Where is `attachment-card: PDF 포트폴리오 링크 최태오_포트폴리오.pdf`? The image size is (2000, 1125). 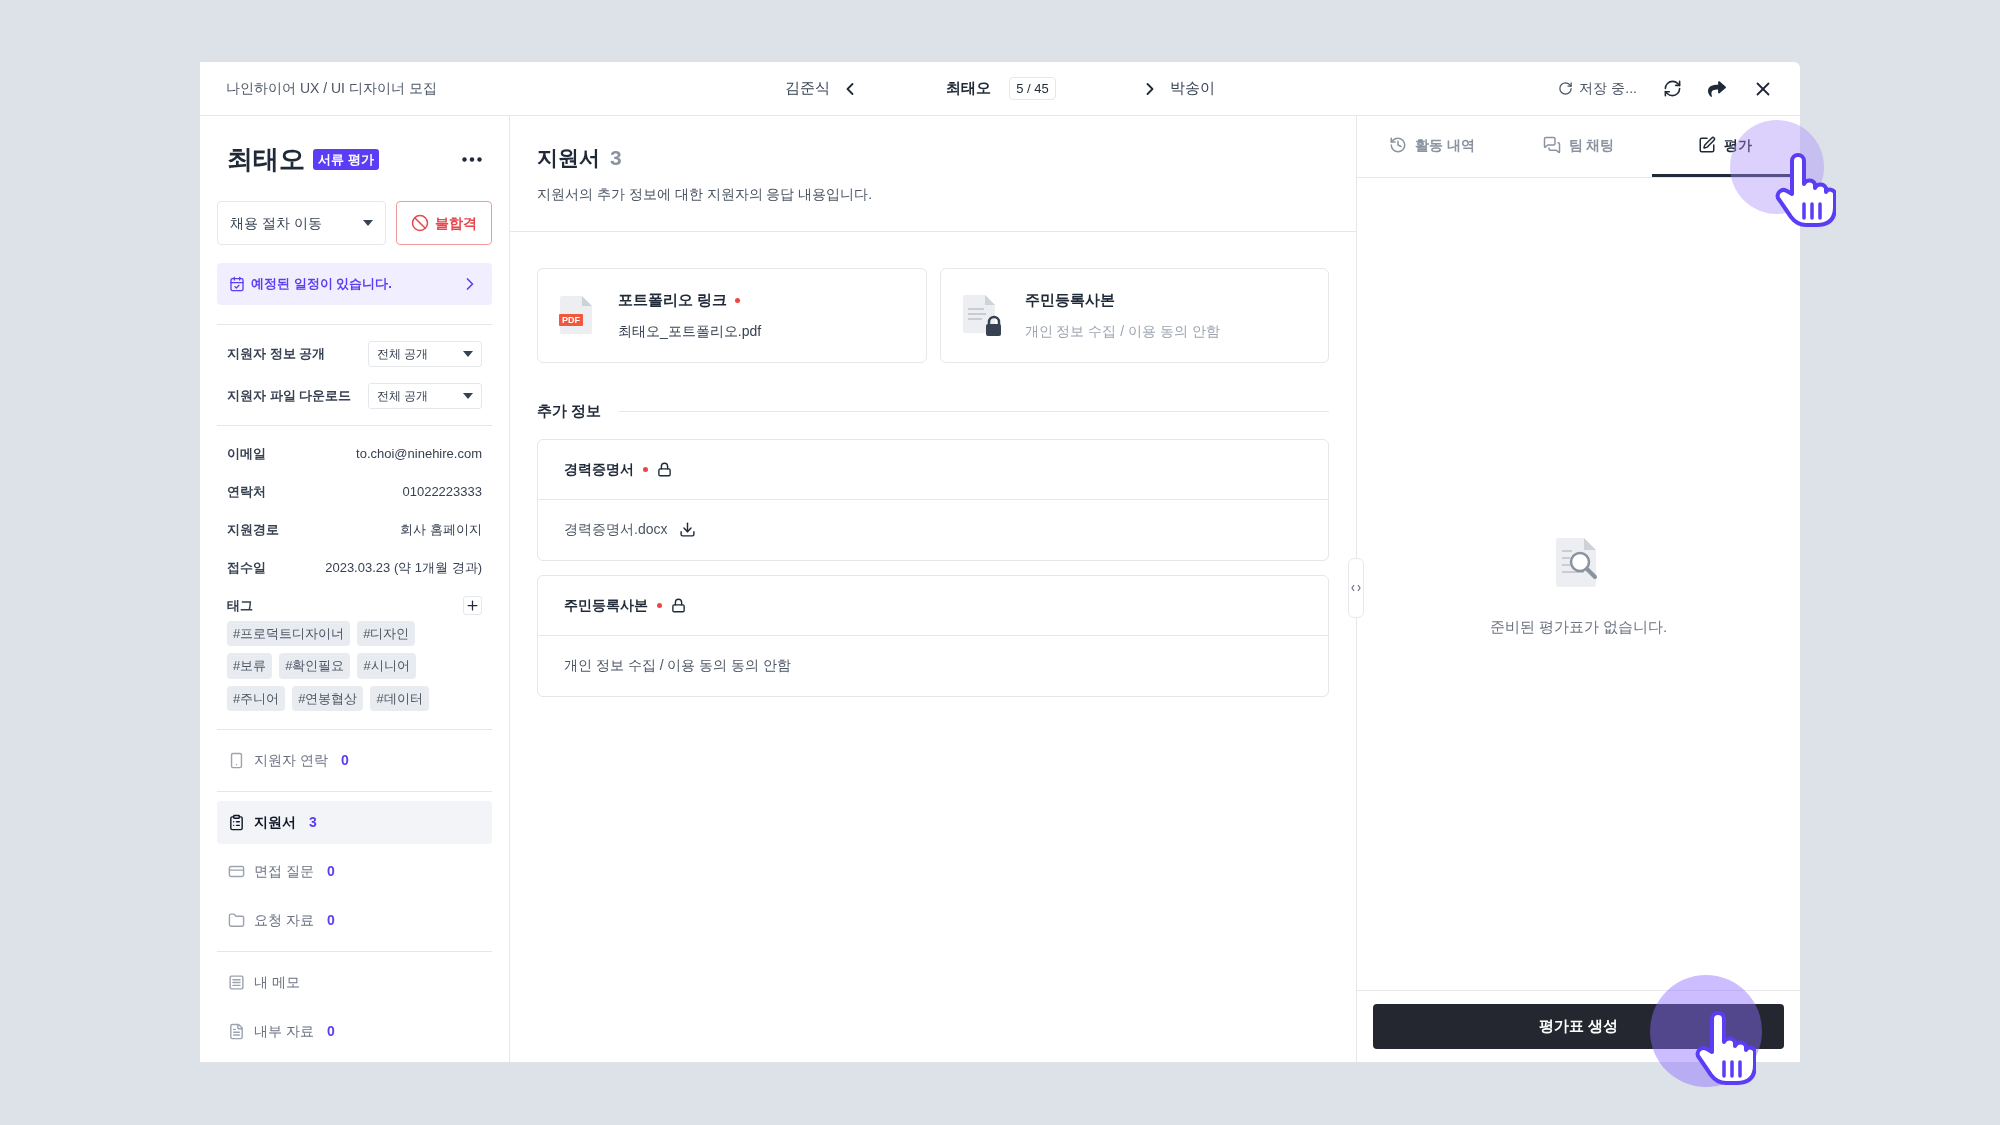
attachment-card: PDF 포트폴리오 링크 최태오_포트폴리오.pdf is located at coordinates (732, 315).